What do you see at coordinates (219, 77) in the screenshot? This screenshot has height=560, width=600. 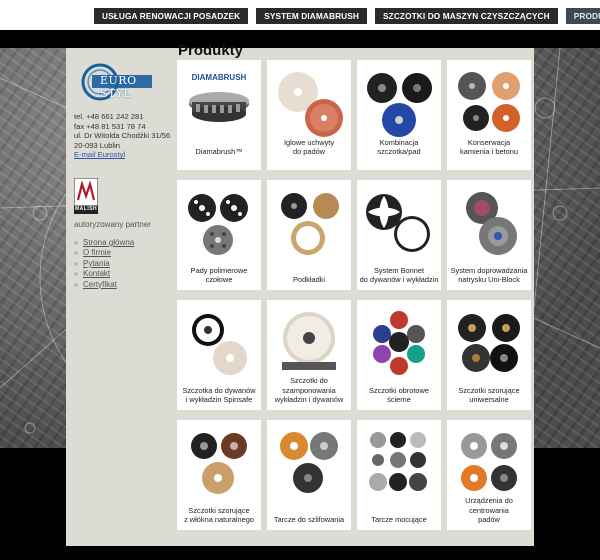 I see `diamabrush-brand-text: DIAMABRUSH` at bounding box center [219, 77].